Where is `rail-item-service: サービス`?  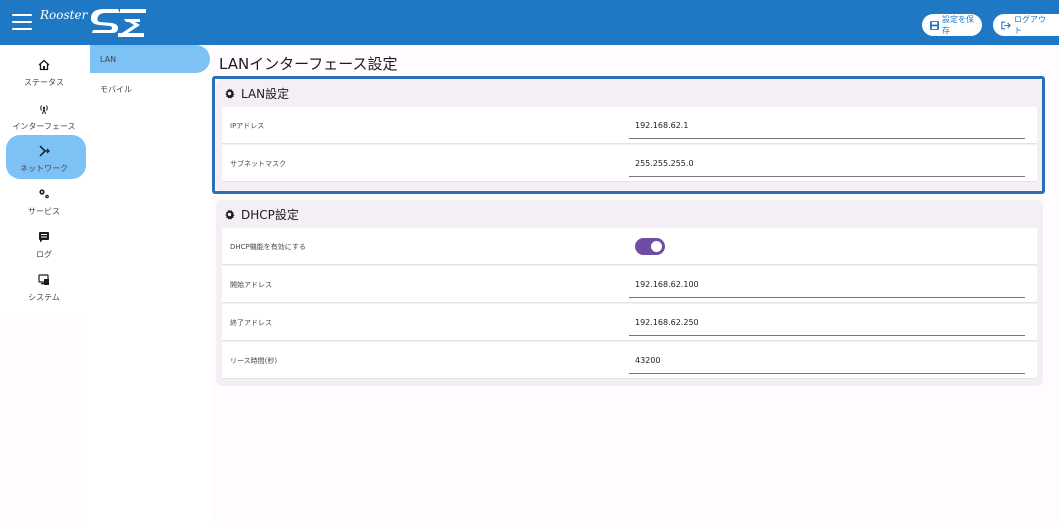
rail-item-service: サービス is located at coordinates (44, 199).